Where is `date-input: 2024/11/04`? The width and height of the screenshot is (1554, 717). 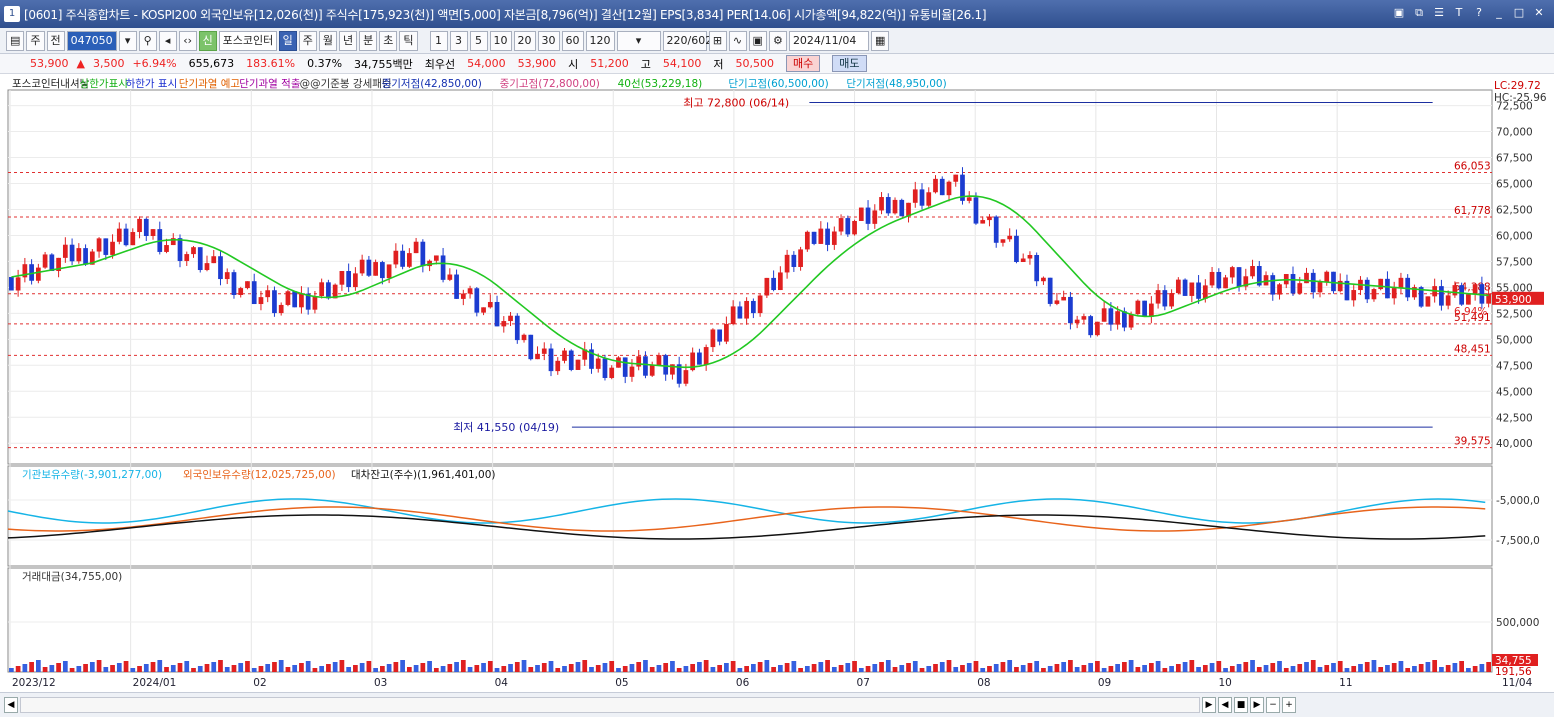 date-input: 2024/11/04 is located at coordinates (828, 40).